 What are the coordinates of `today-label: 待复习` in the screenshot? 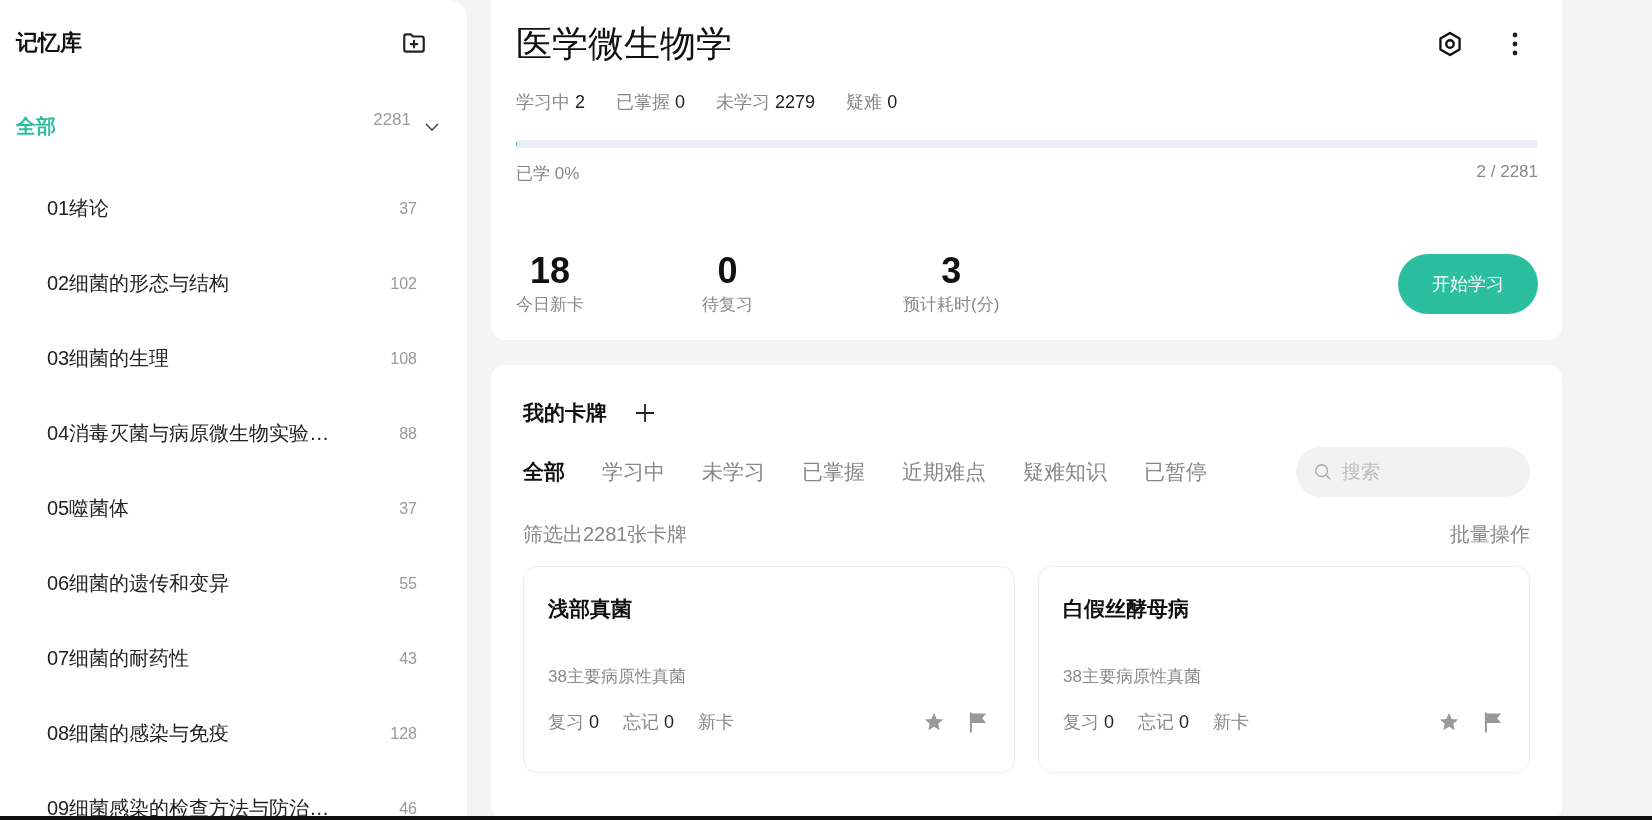 It's located at (727, 305).